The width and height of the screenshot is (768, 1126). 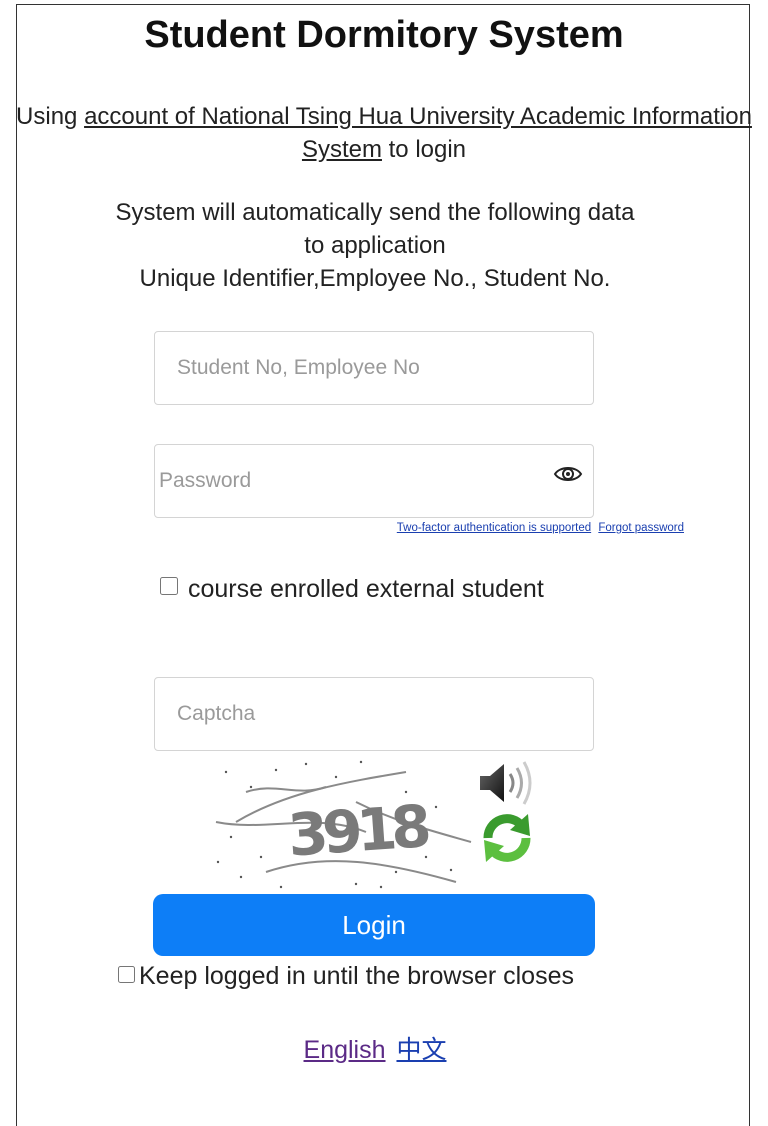 I want to click on captcha-input, so click(x=374, y=714).